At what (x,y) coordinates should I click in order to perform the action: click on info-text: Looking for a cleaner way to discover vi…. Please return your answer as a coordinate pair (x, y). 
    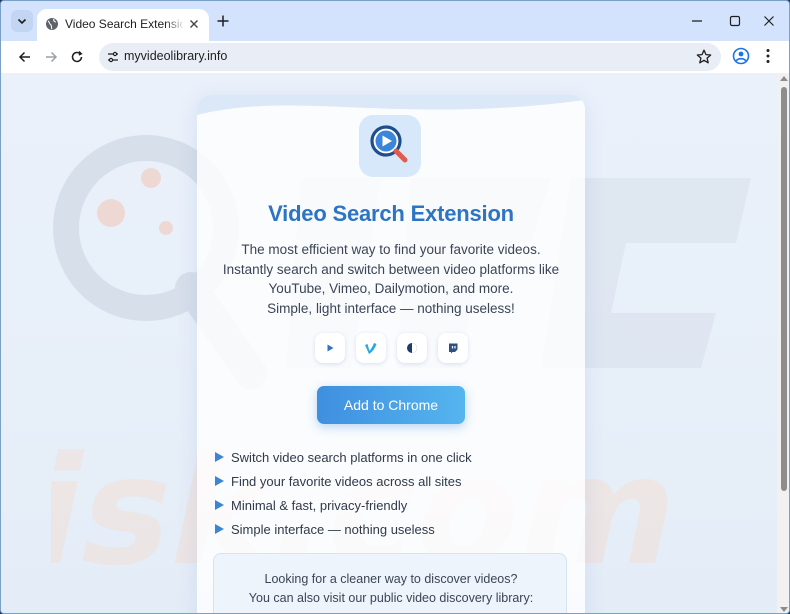
    Looking at the image, I should click on (391, 588).